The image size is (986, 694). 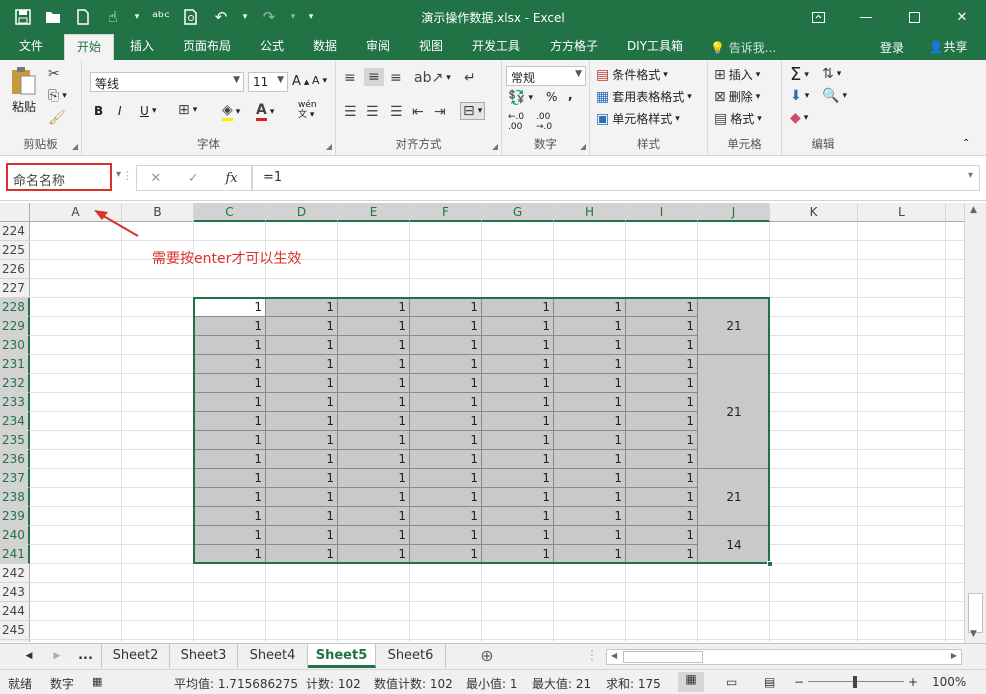 What do you see at coordinates (738, 118) in the screenshot?
I see `format-cells-button: ▤ 格式 ▾` at bounding box center [738, 118].